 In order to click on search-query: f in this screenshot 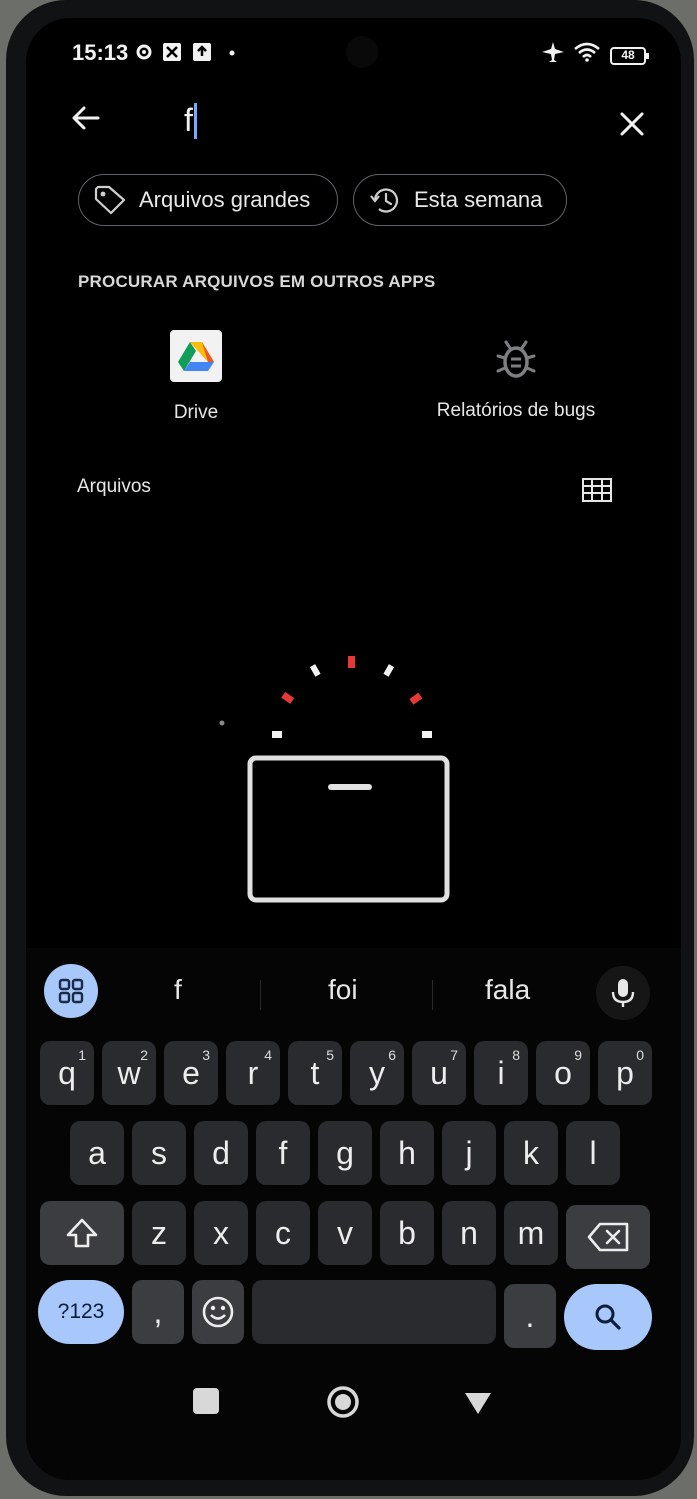, I will do `click(188, 120)`.